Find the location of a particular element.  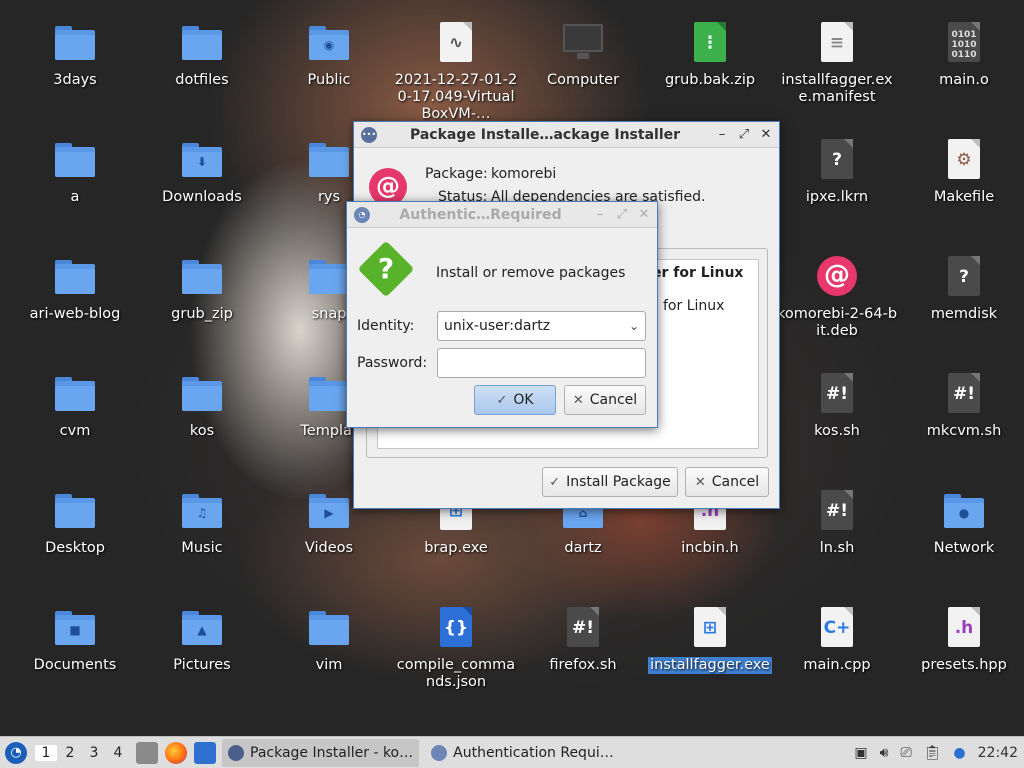

workspace-2: 2 is located at coordinates (70, 753).